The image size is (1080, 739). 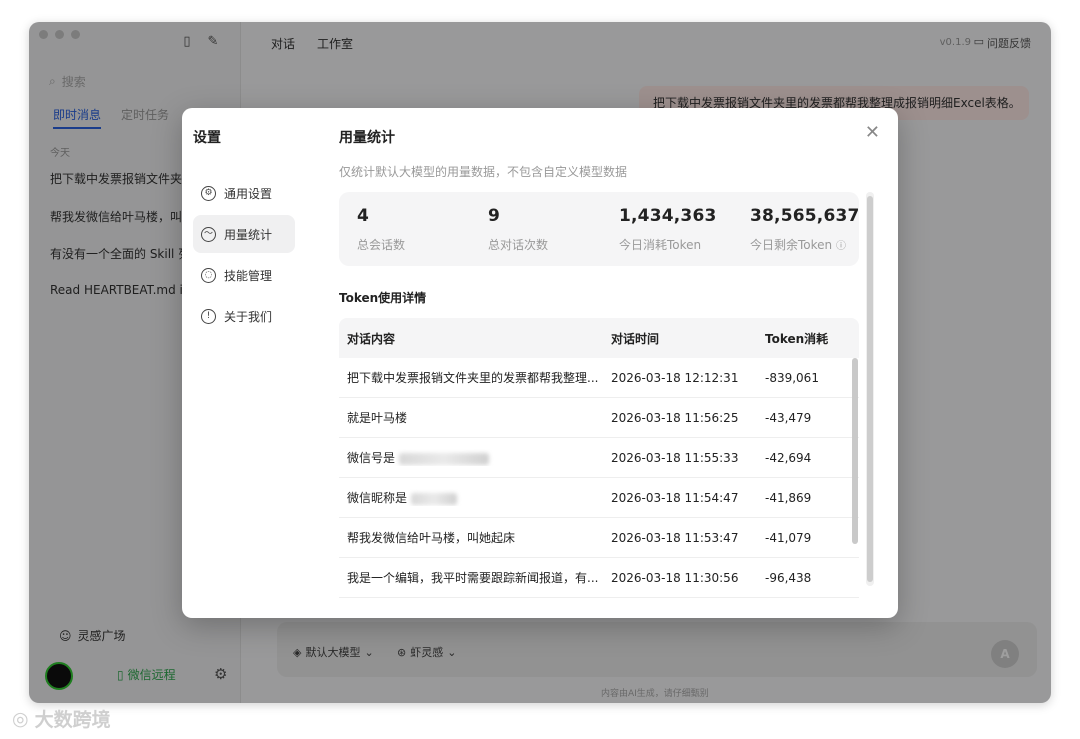 What do you see at coordinates (72, 720) in the screenshot?
I see `watermark-text: 大数跨境` at bounding box center [72, 720].